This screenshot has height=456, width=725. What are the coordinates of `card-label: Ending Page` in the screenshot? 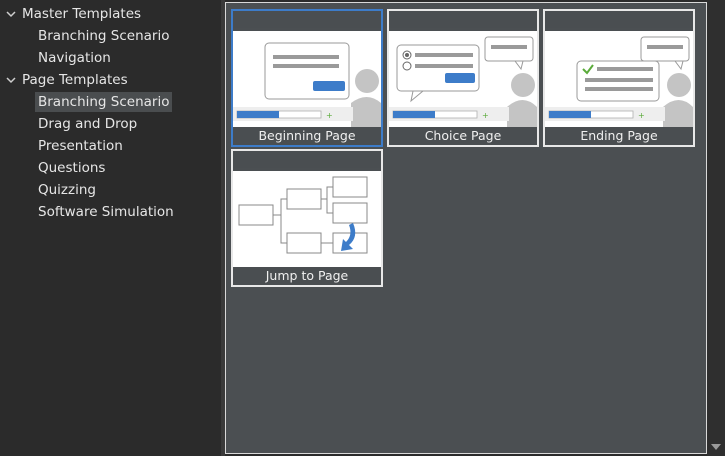 It's located at (619, 136).